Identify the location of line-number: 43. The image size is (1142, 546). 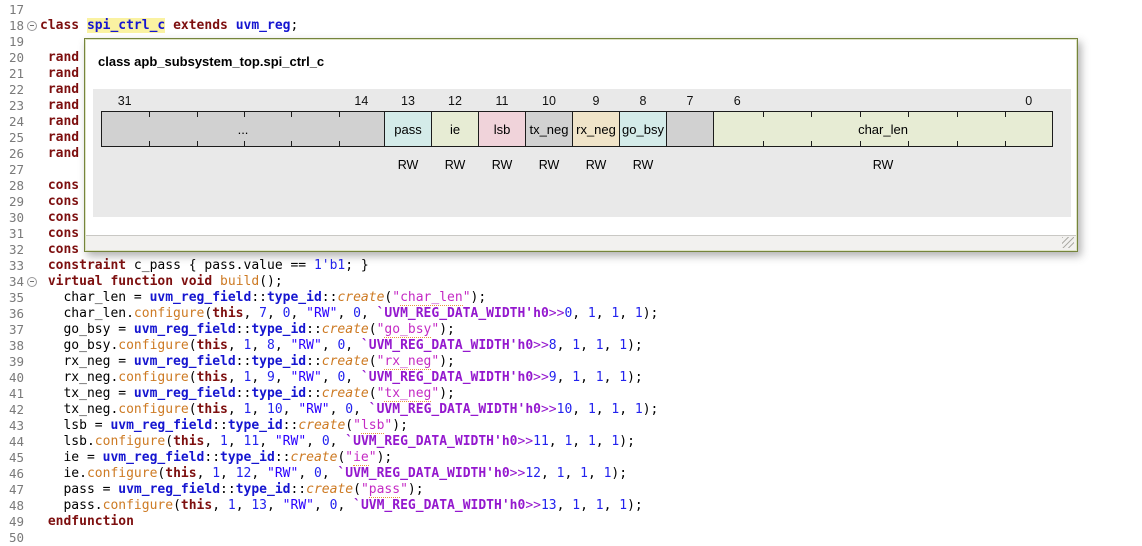
(16, 425).